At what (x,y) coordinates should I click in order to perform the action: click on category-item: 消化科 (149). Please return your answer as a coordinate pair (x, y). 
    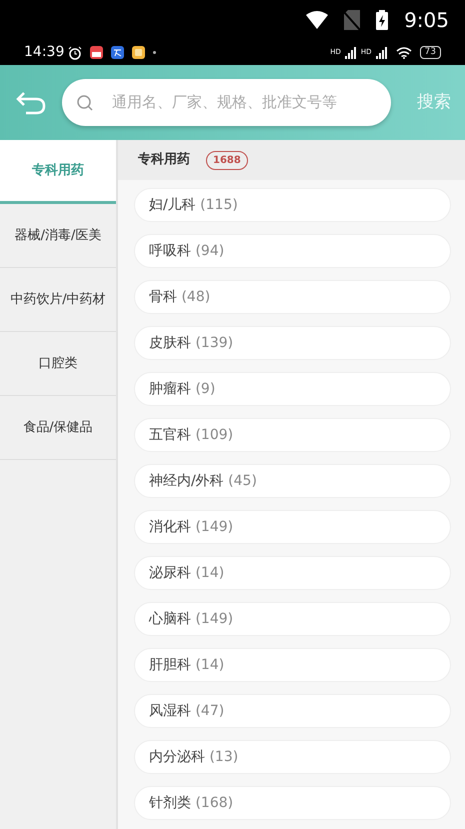
    Looking at the image, I should click on (292, 527).